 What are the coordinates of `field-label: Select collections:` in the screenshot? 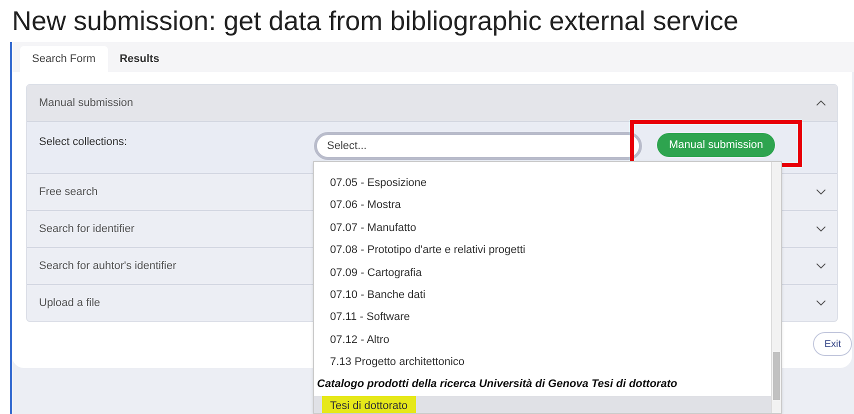 It's located at (83, 142).